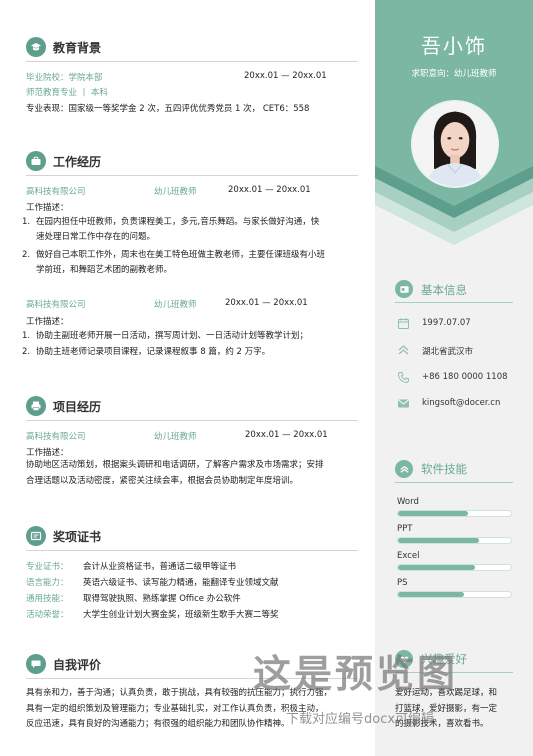  What do you see at coordinates (162, 599) in the screenshot?
I see `award-value: 取得驾驶执照、熟练掌握 Office 办公软件` at bounding box center [162, 599].